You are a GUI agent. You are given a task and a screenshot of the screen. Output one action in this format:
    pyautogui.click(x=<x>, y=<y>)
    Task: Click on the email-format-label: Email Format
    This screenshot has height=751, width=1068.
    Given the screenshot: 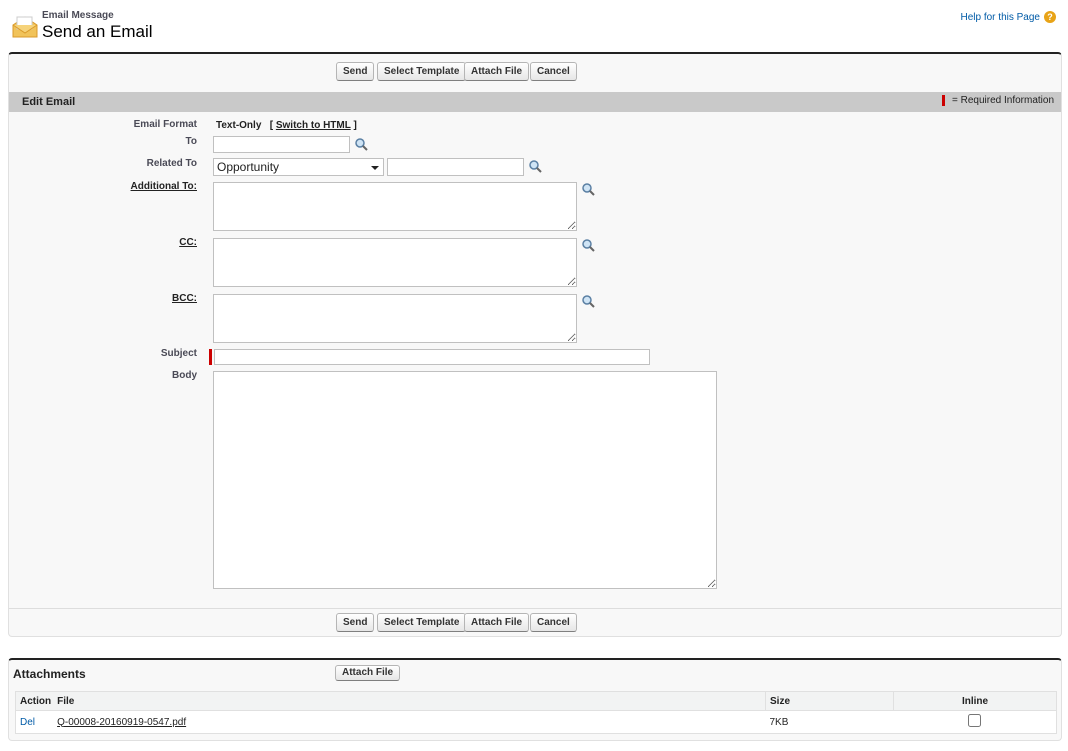 What is the action you would take?
    pyautogui.click(x=165, y=124)
    